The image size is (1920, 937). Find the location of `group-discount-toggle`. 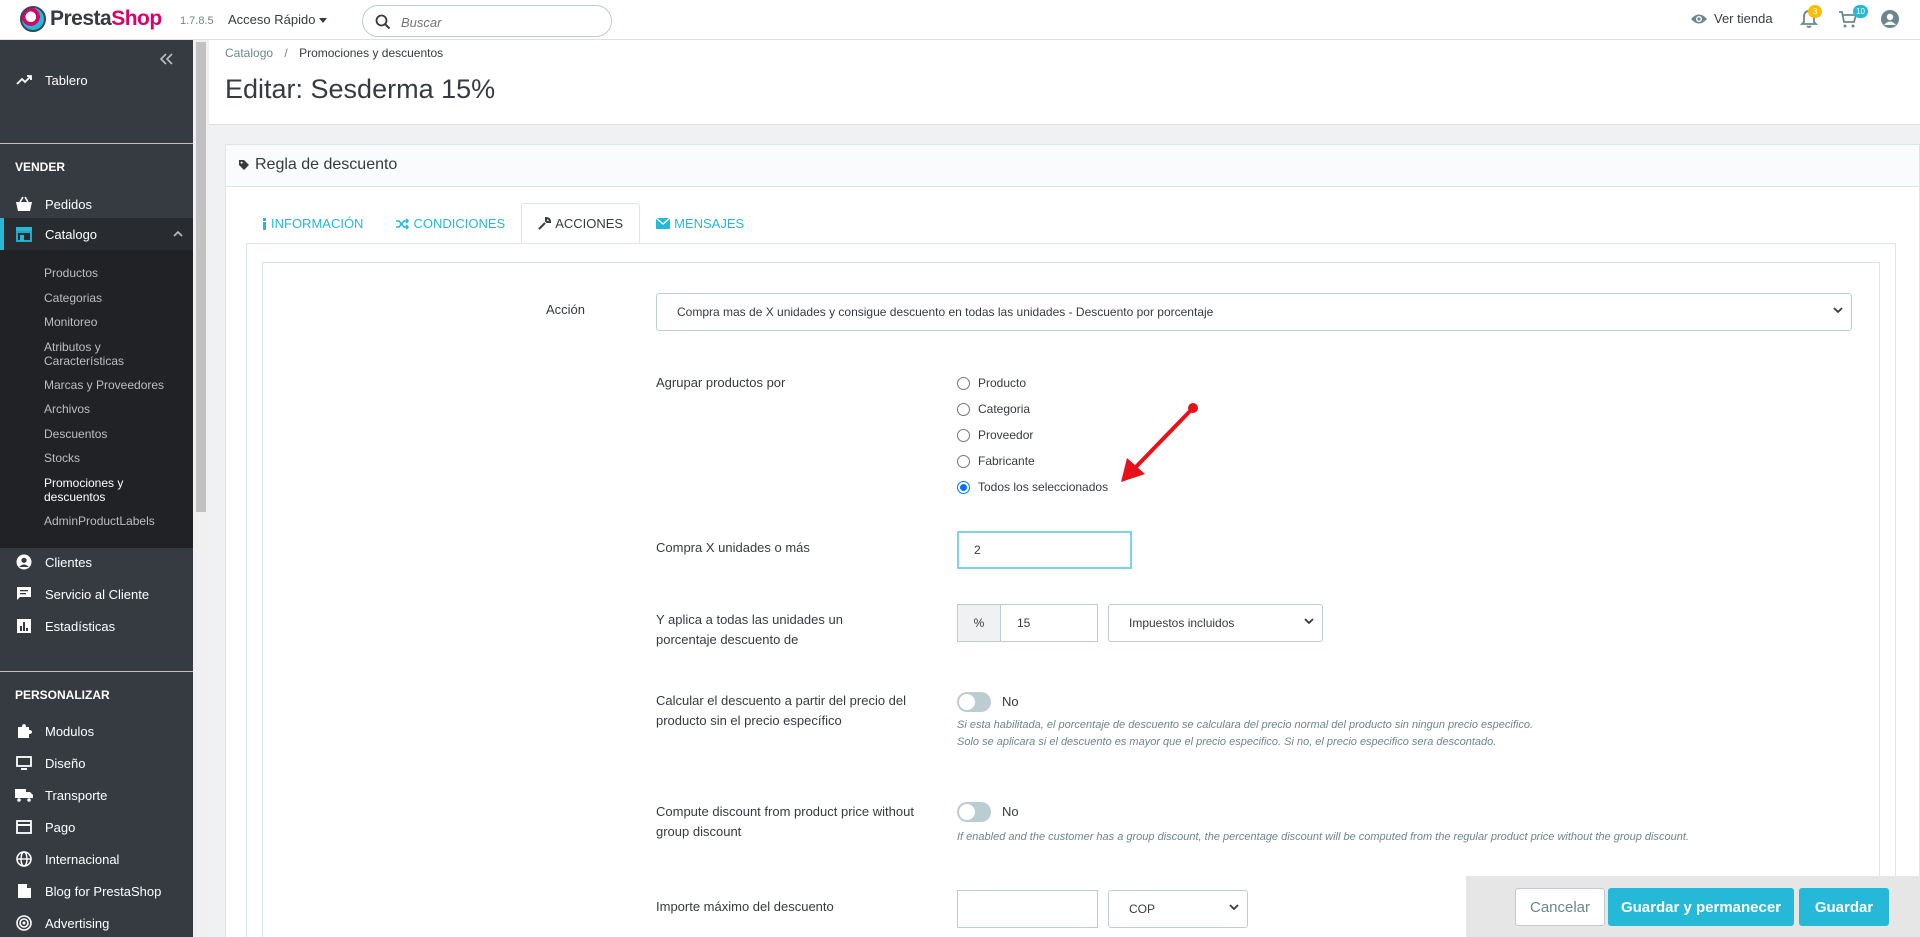

group-discount-toggle is located at coordinates (974, 812).